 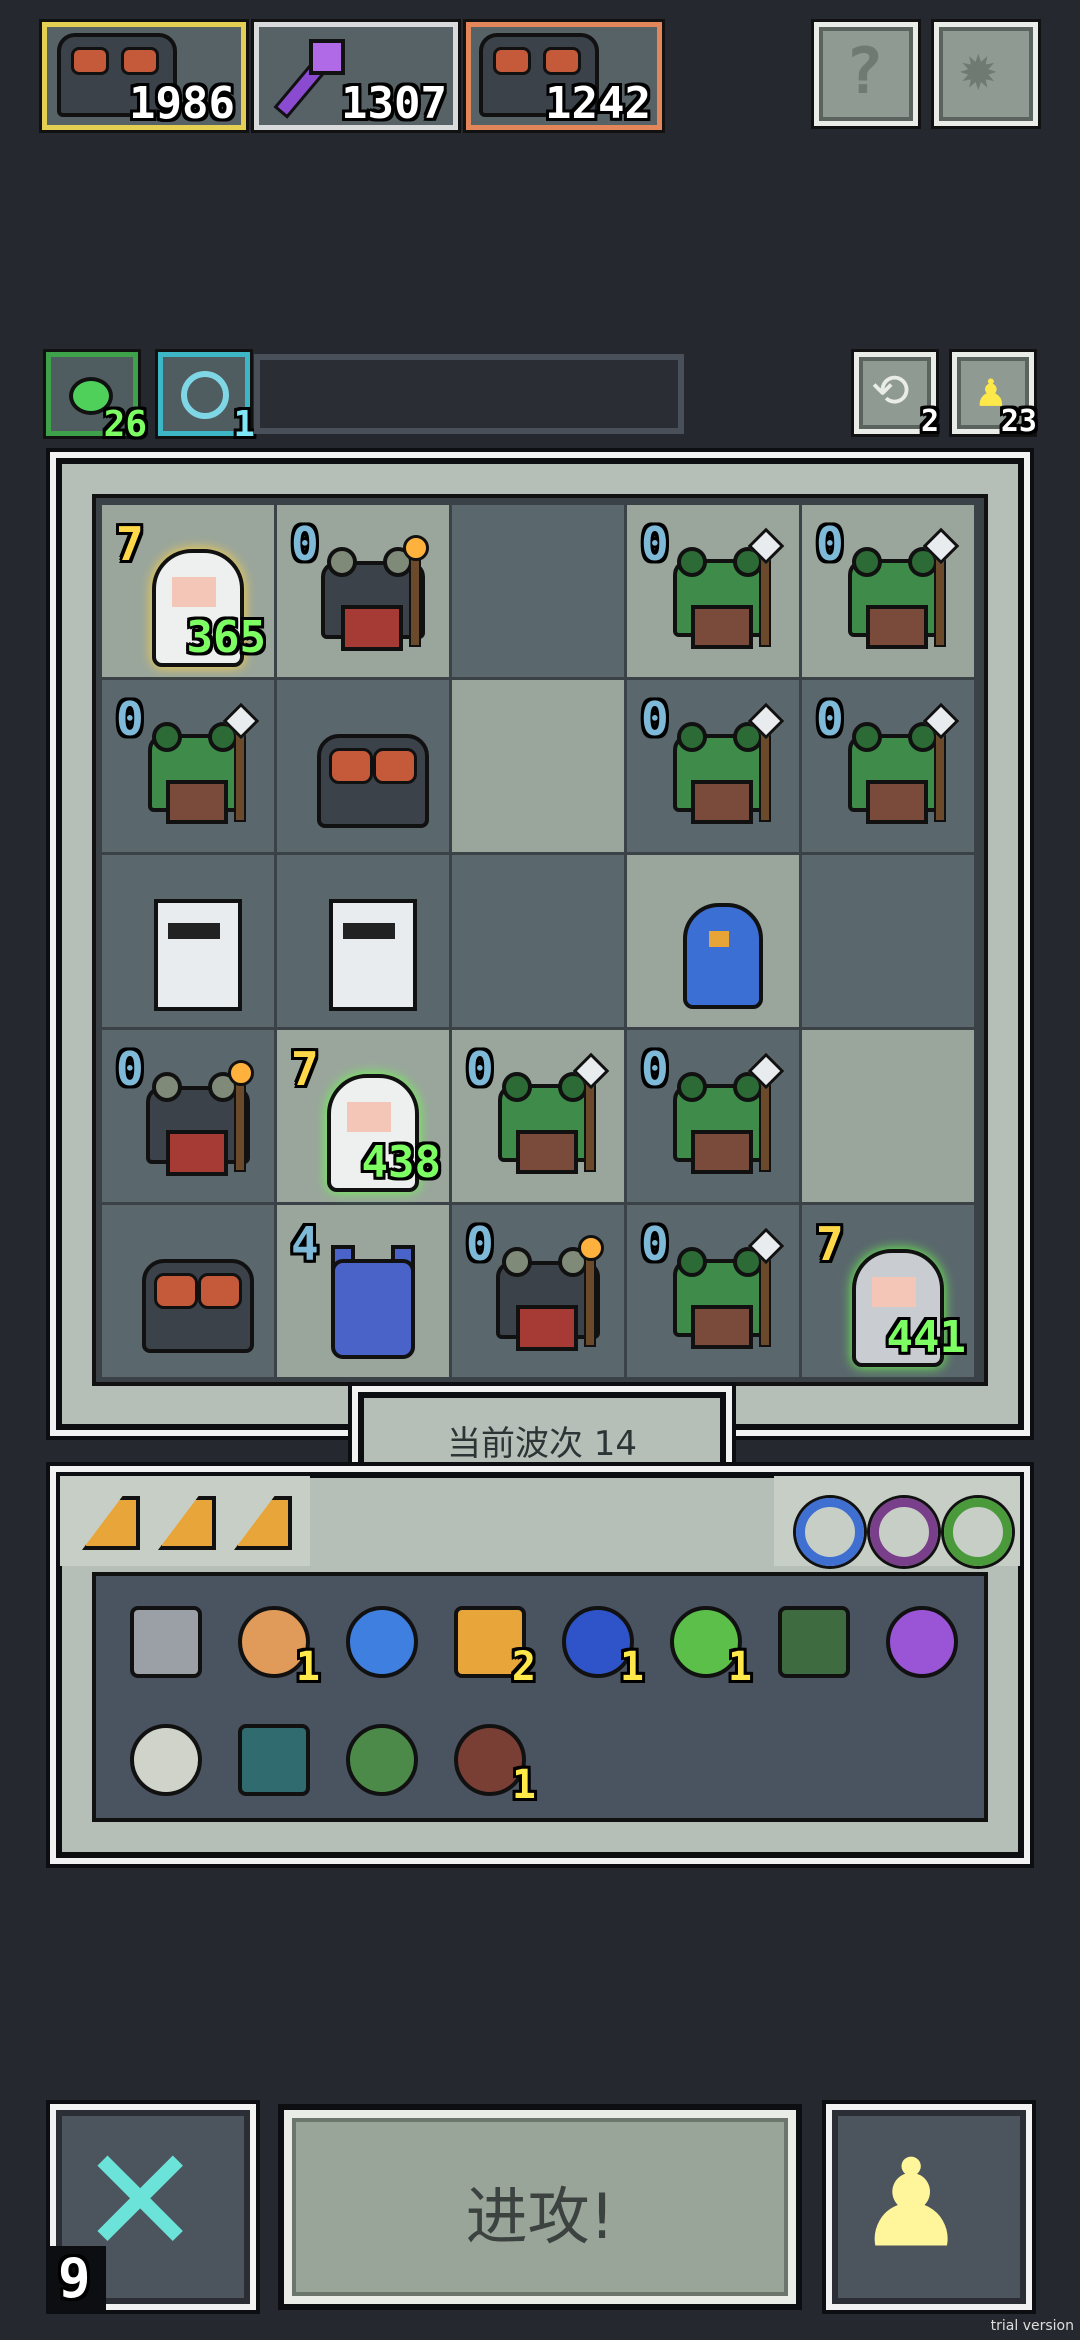 I want to click on unit-hp: 365, so click(x=226, y=637).